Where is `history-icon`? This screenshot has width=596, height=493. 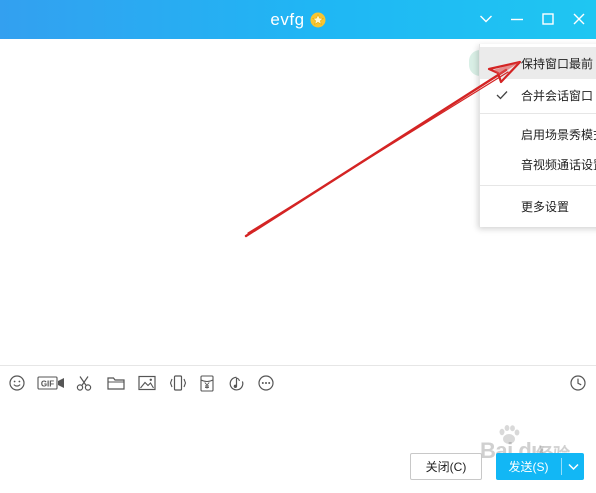 history-icon is located at coordinates (578, 383).